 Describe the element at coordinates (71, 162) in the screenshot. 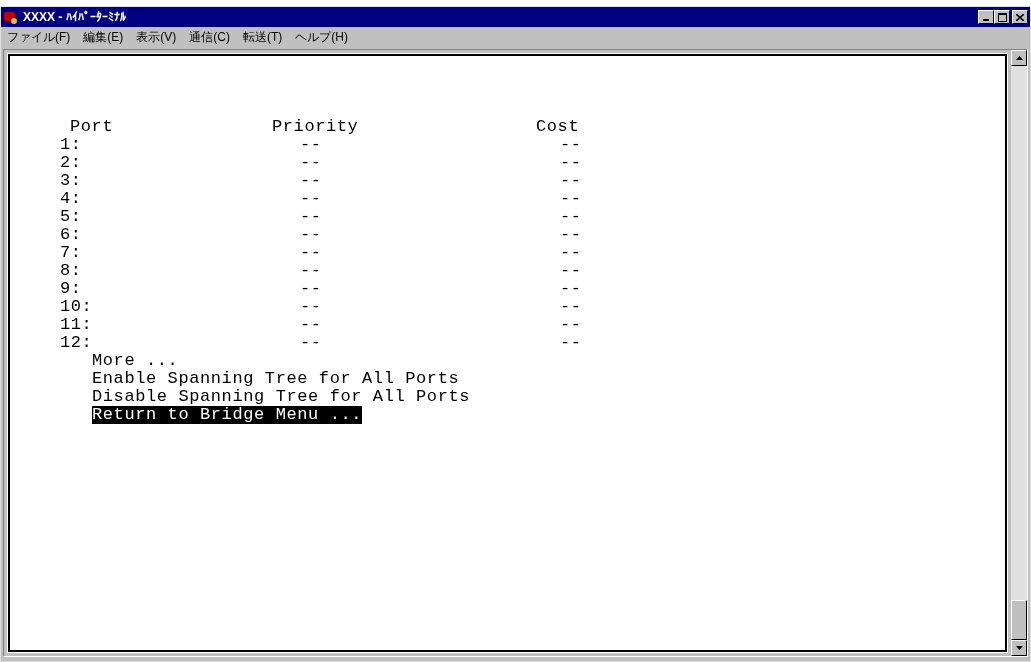

I see `port-cell: 2:` at that location.